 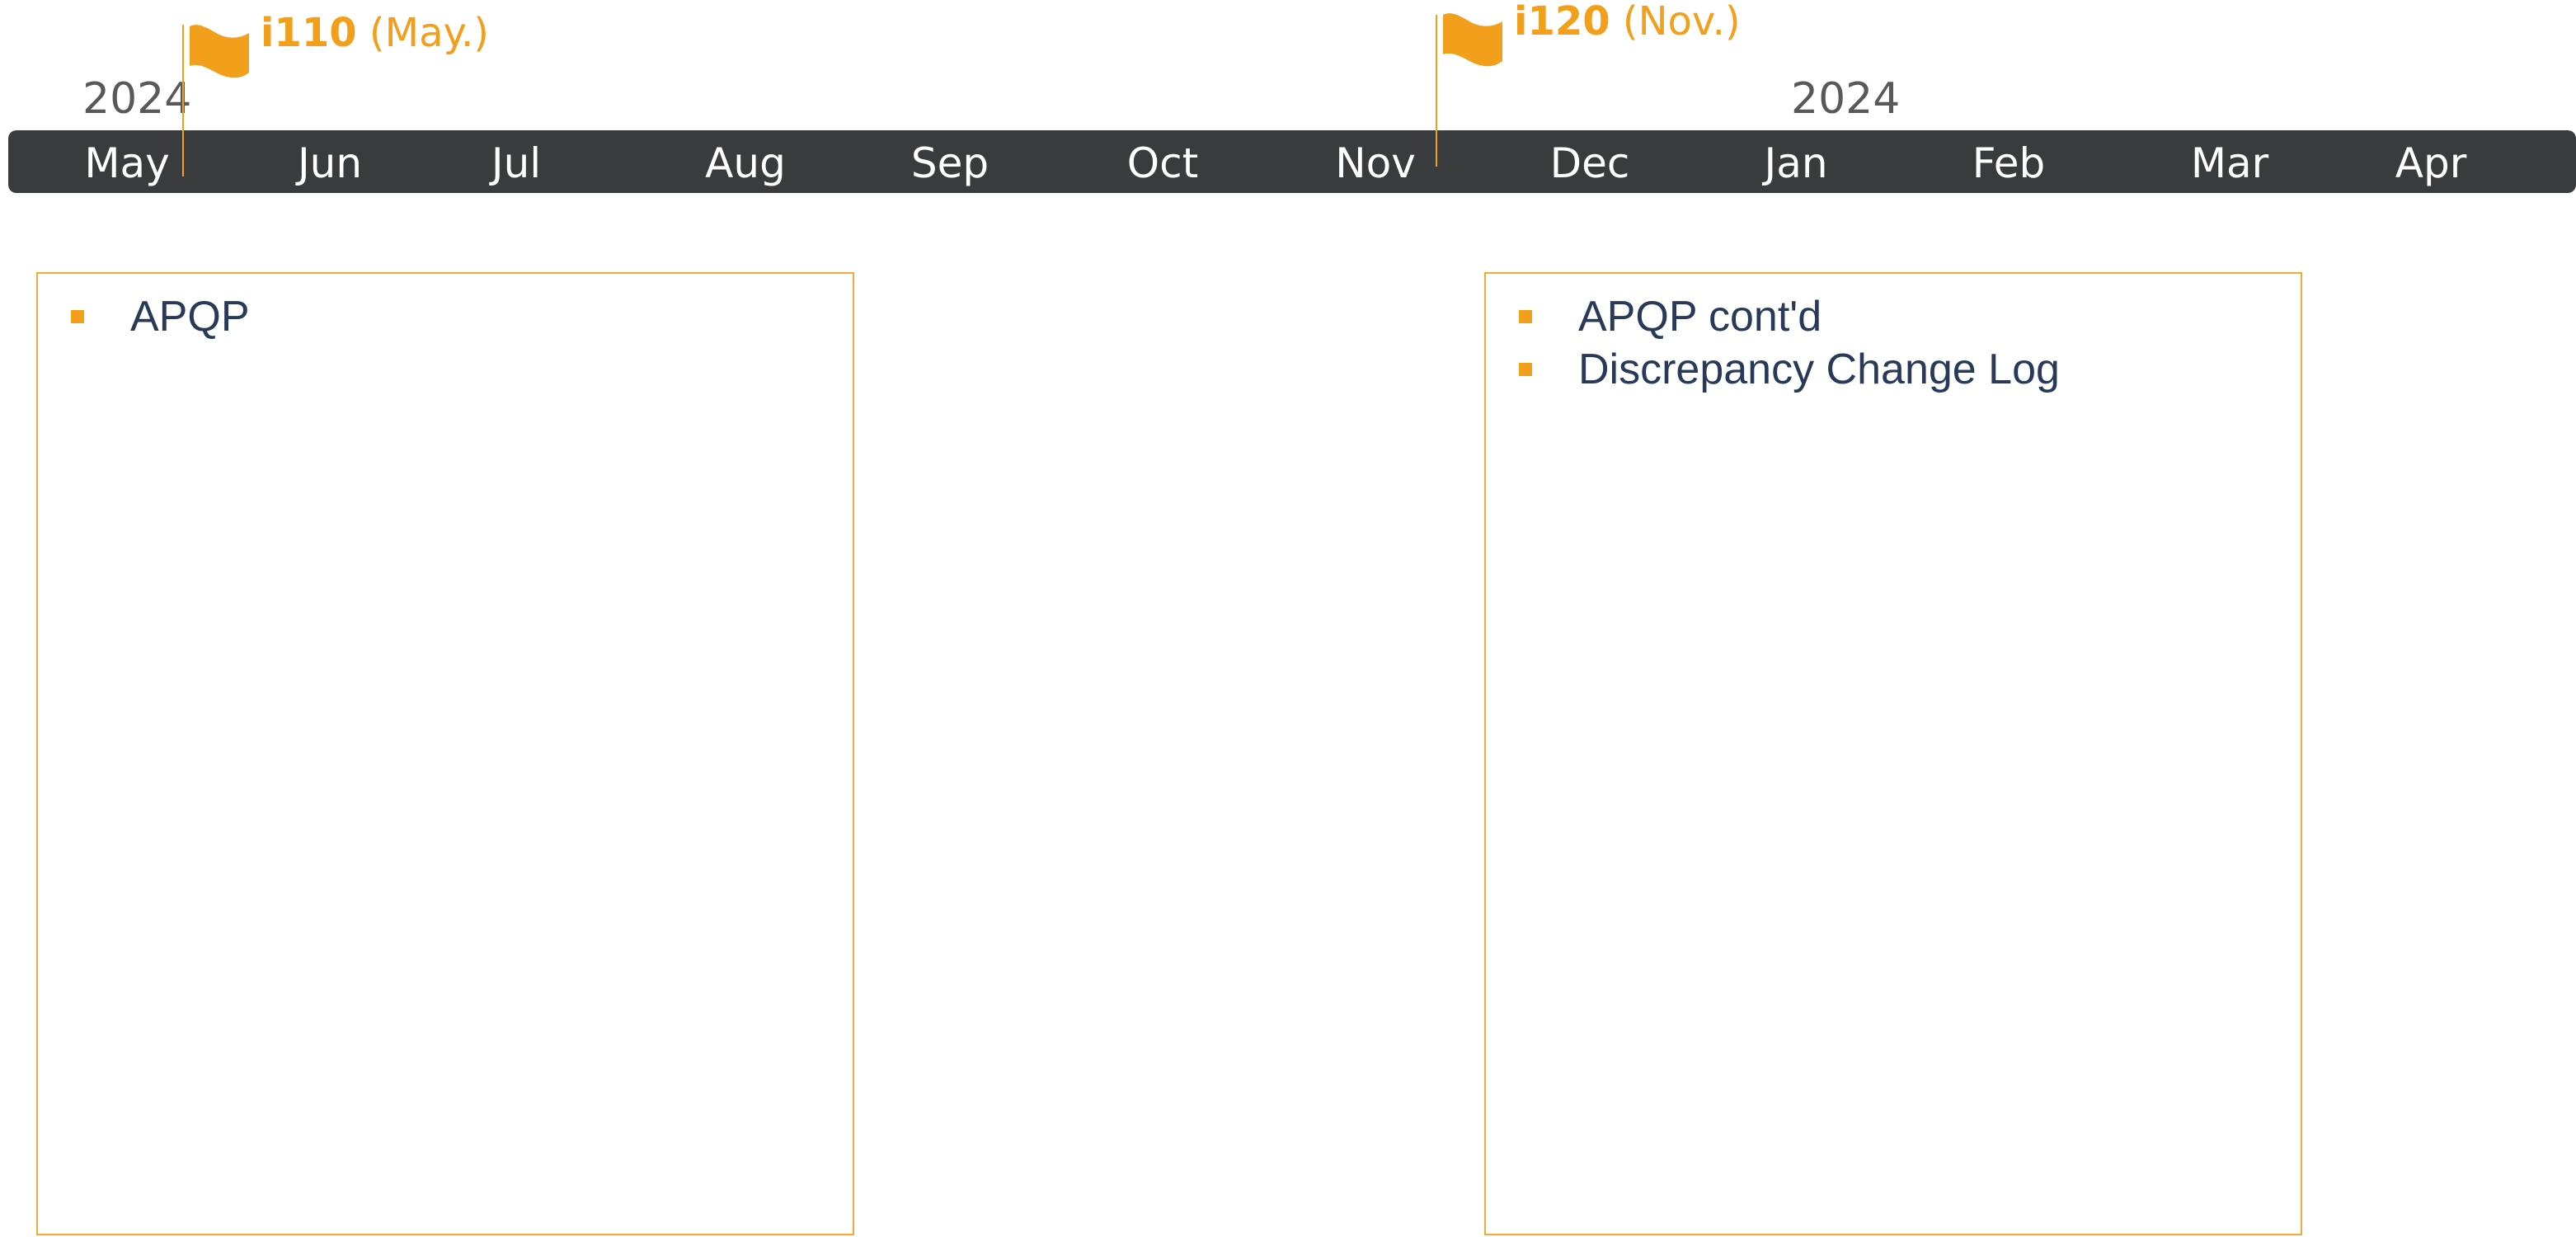 What do you see at coordinates (1162, 163) in the screenshot?
I see `month-label: Oct` at bounding box center [1162, 163].